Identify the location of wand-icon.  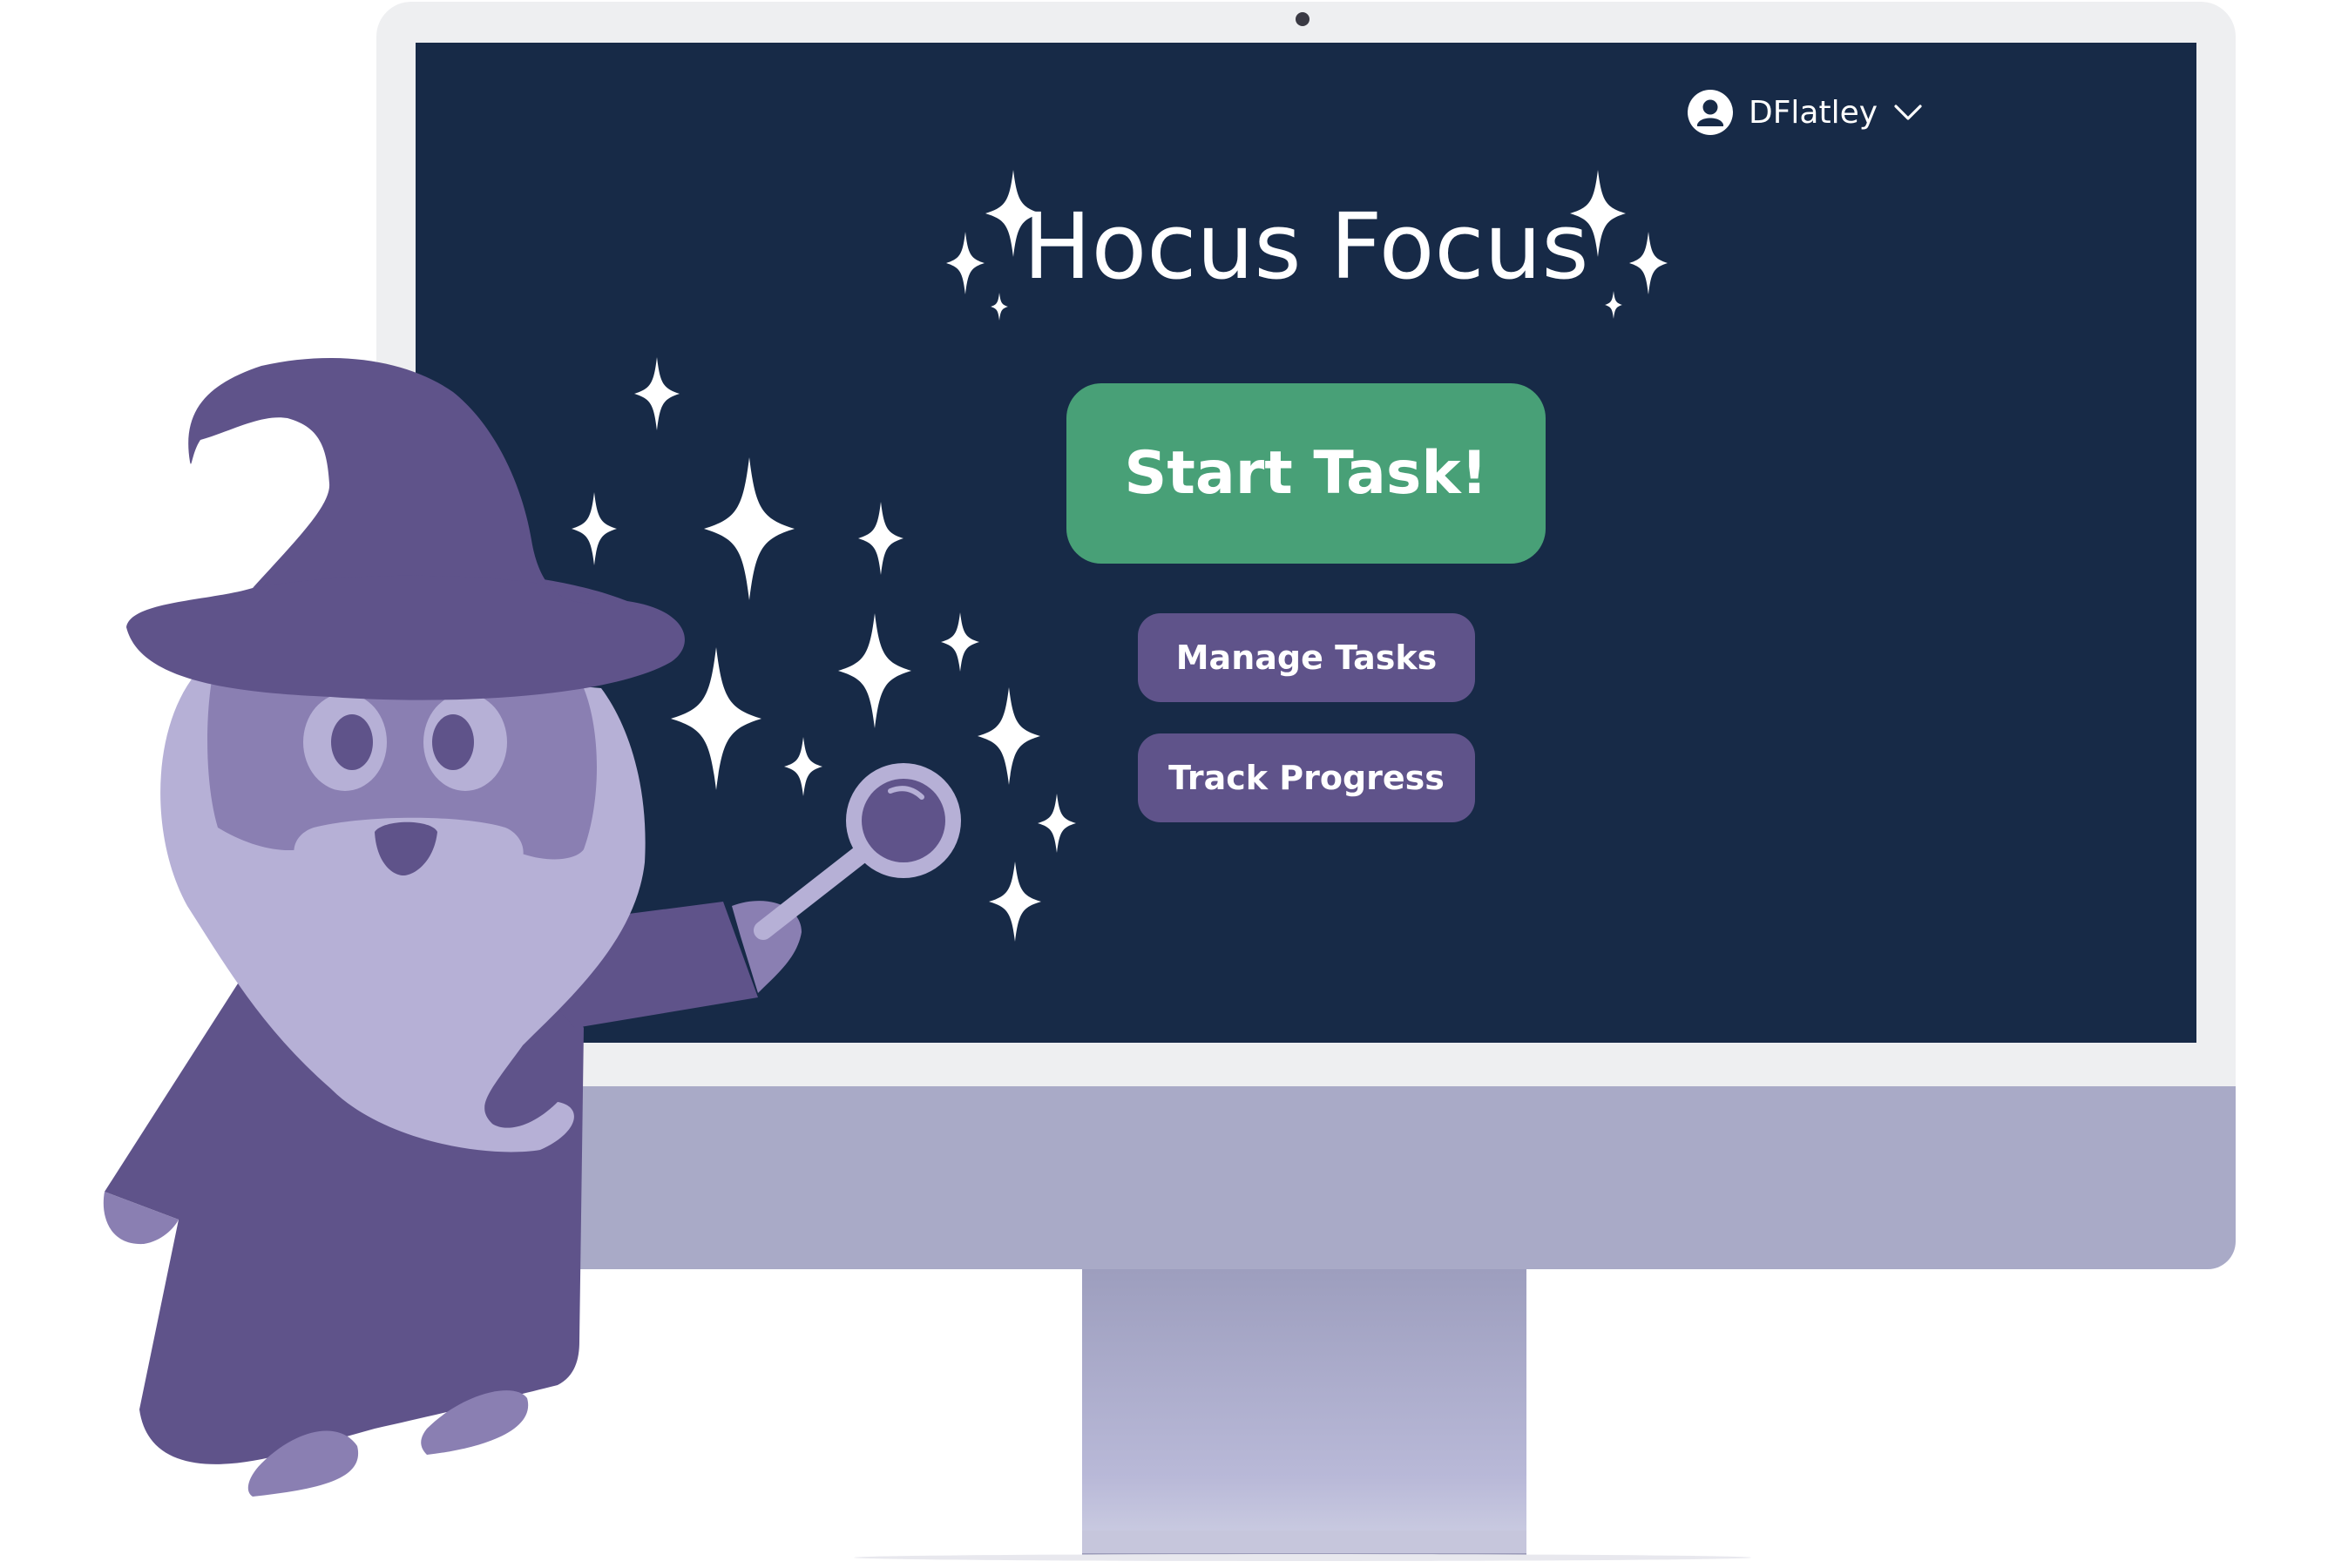
(815, 890).